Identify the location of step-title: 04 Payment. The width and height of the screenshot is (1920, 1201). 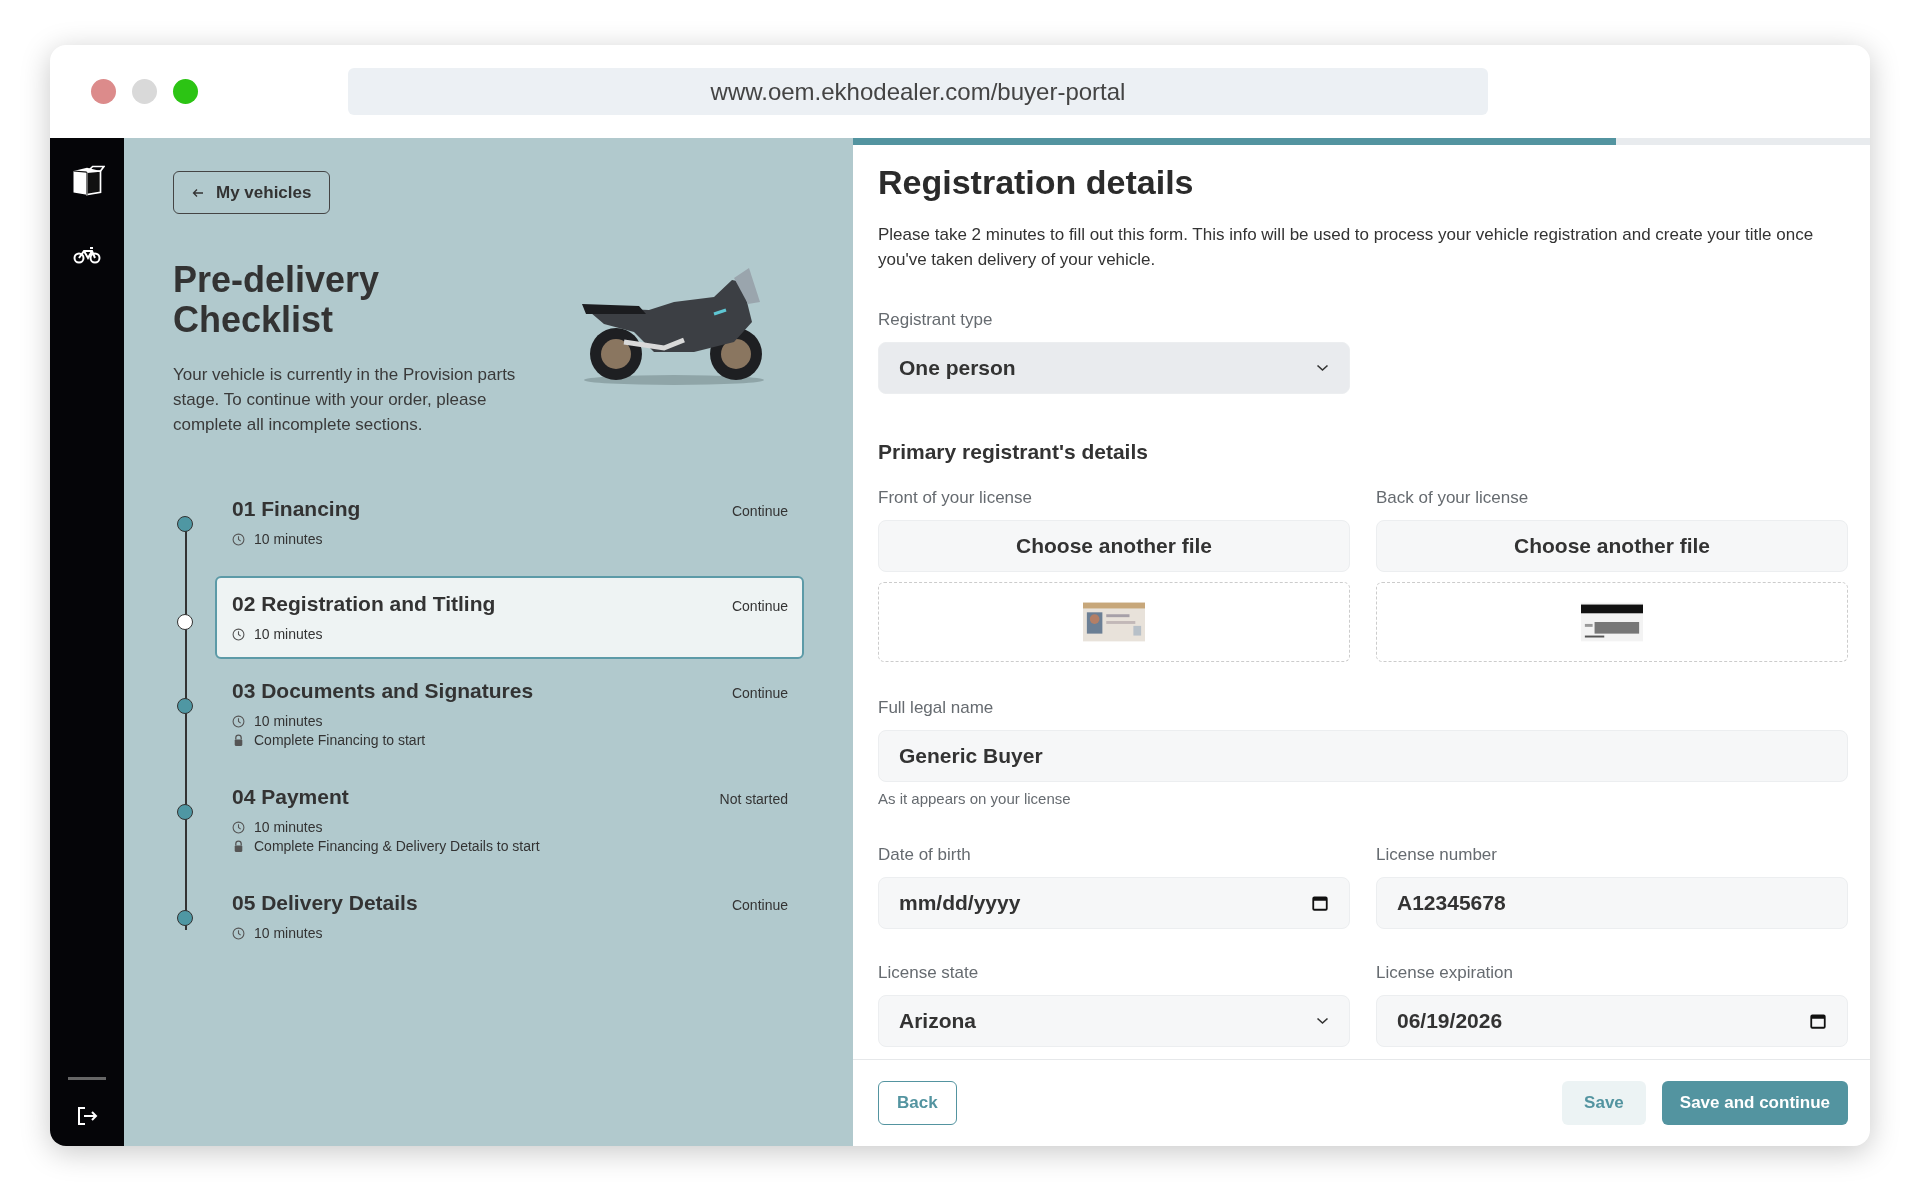
(290, 797).